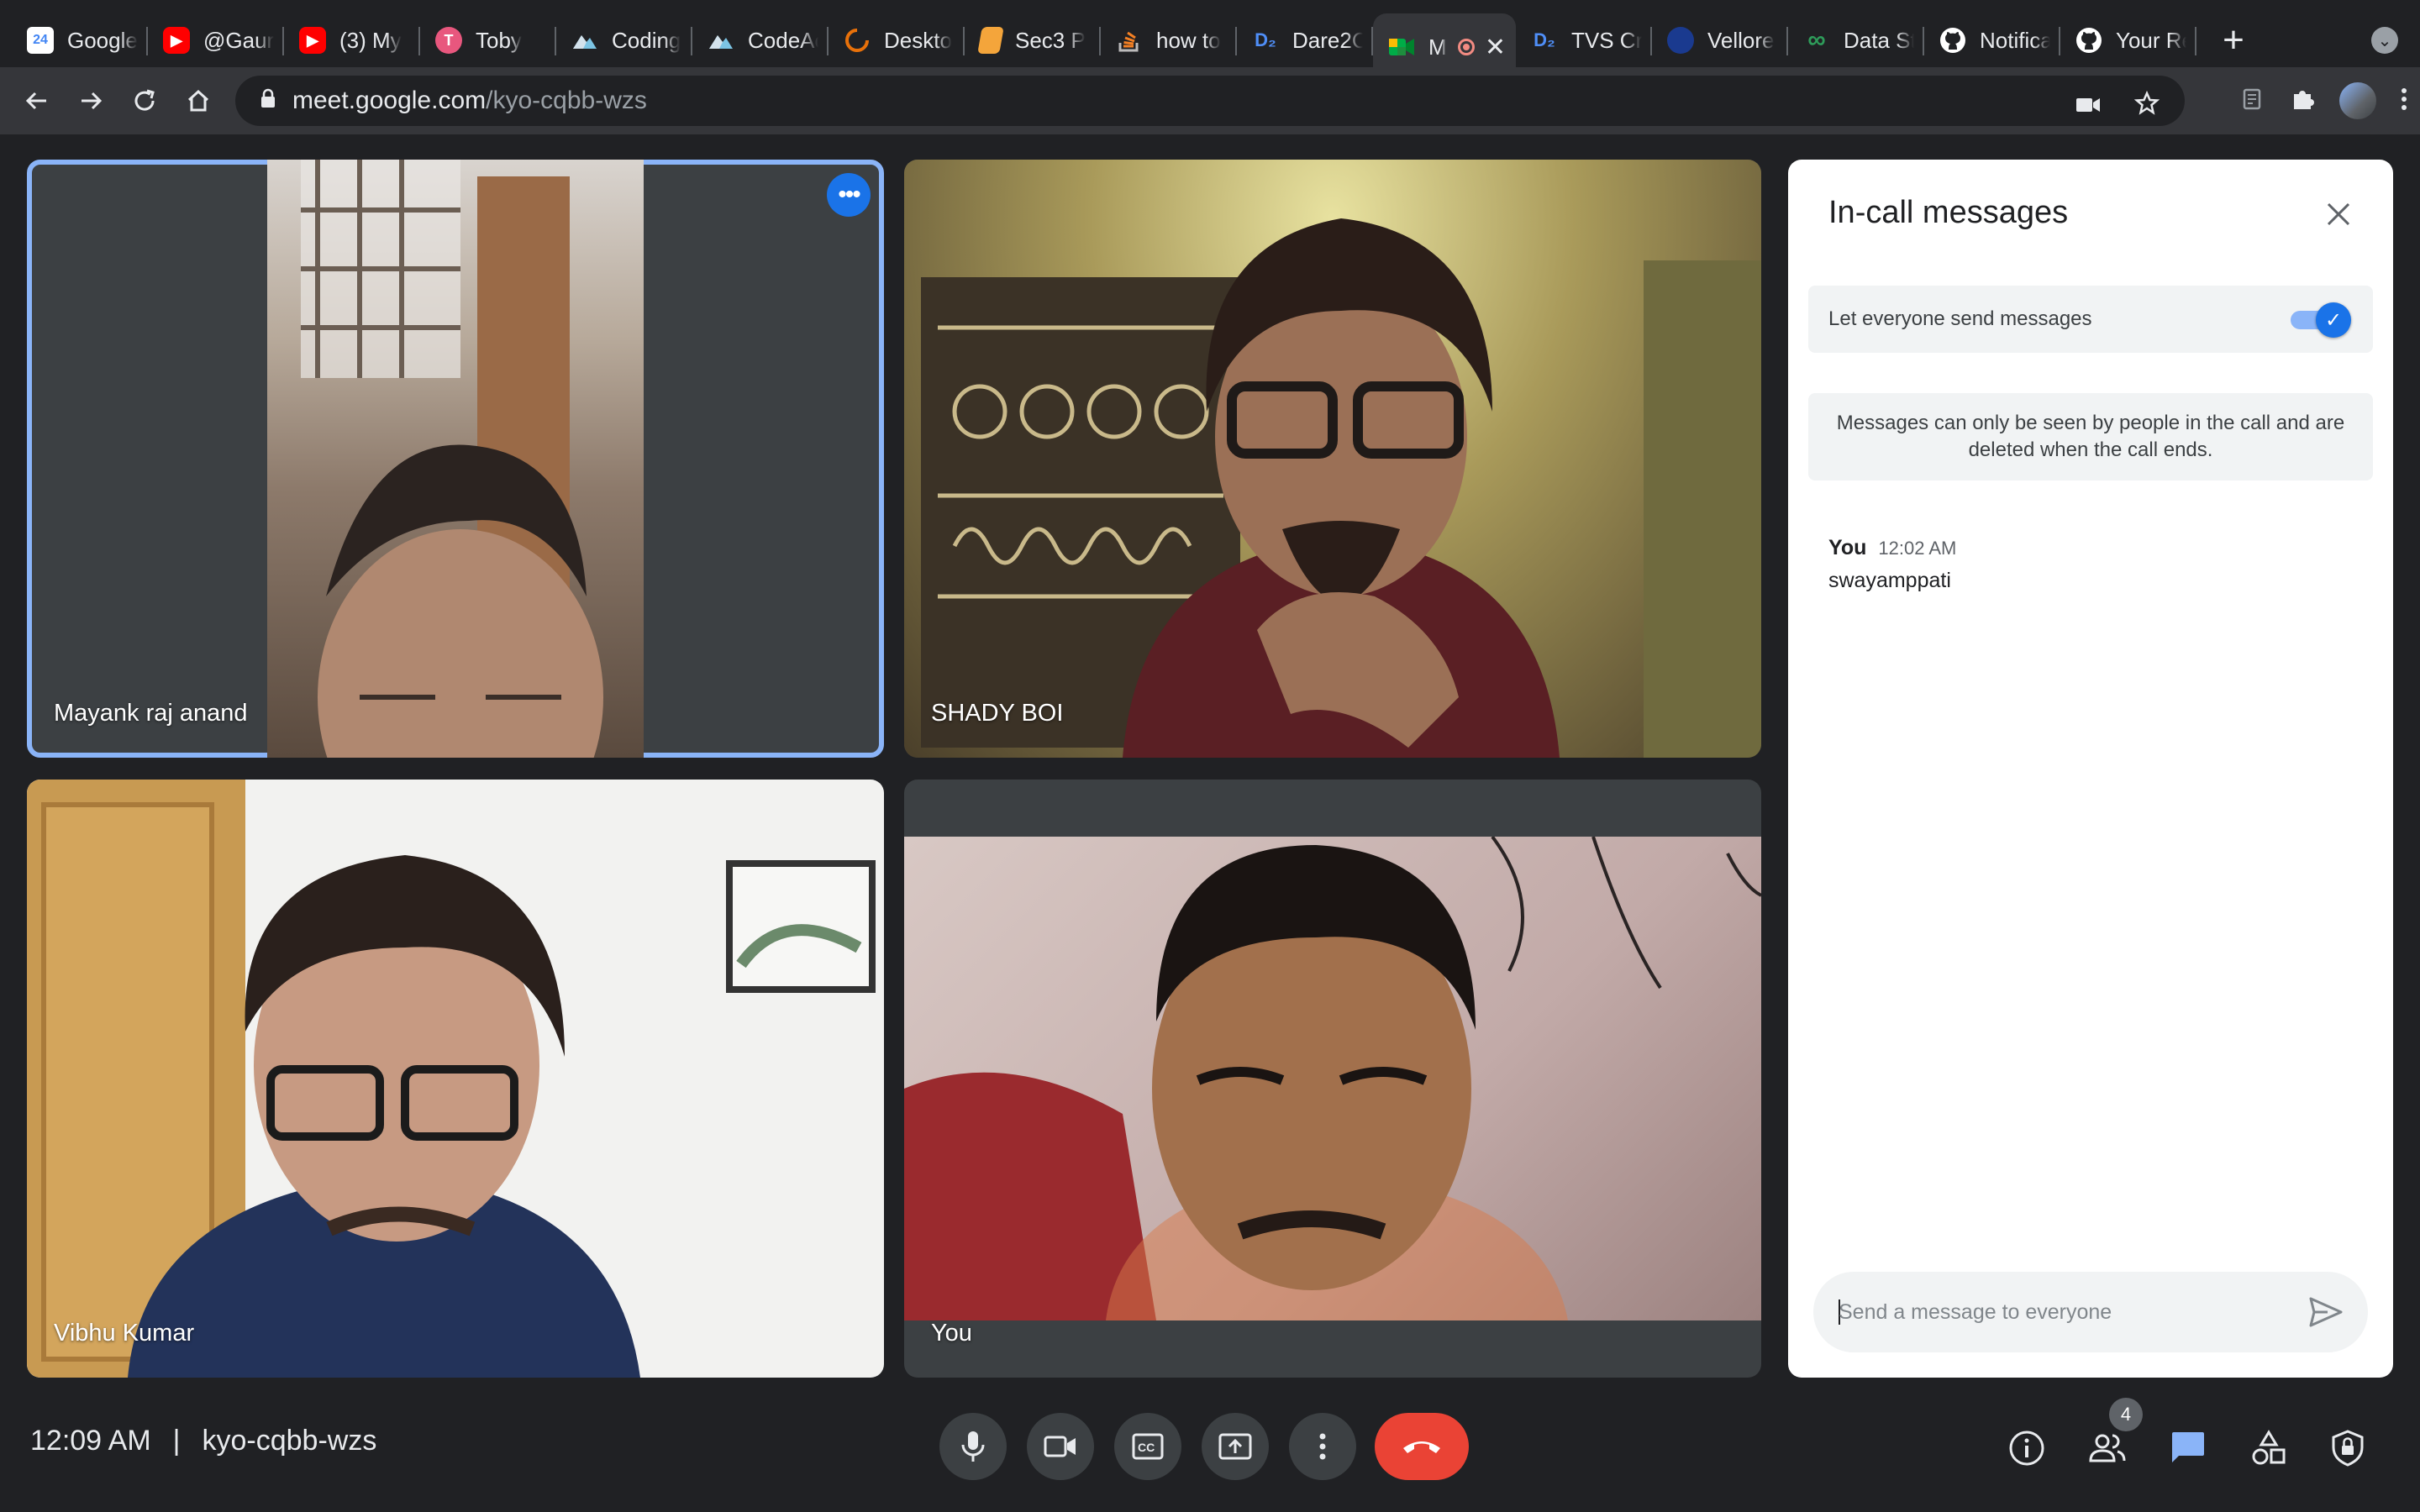 The width and height of the screenshot is (2420, 1512). I want to click on meeting-controls-bar: 12:09 AM | kyo-cqbb-wzs CC 4, so click(1210, 1445).